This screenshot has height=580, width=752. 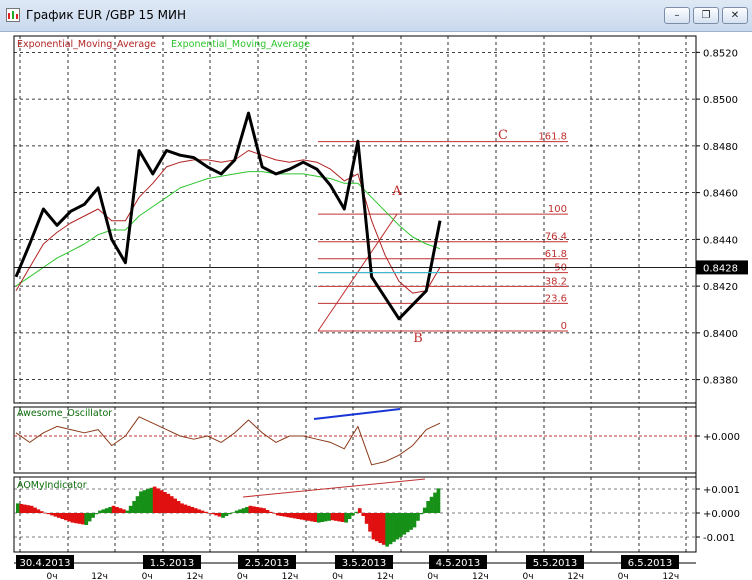 What do you see at coordinates (86, 44) in the screenshot?
I see `ema-indicator-label-1: Exponential_Moving_Average` at bounding box center [86, 44].